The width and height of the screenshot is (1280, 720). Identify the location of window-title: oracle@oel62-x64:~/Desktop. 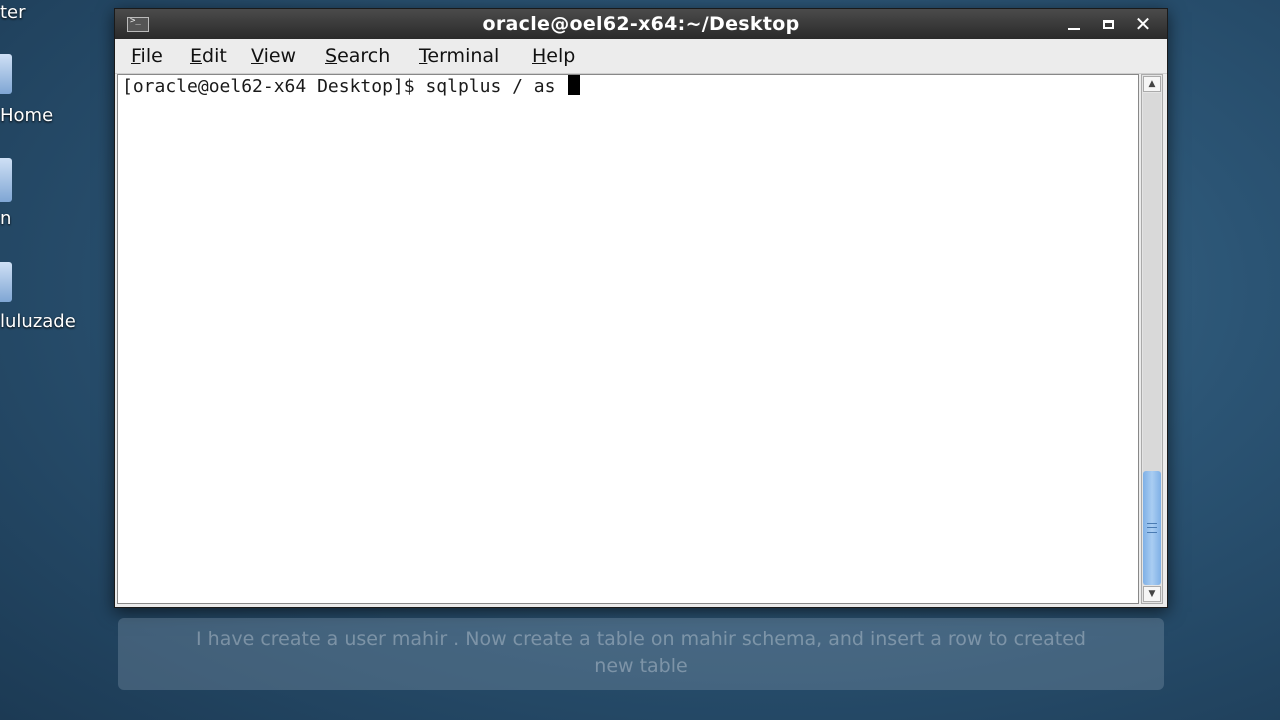
(641, 24).